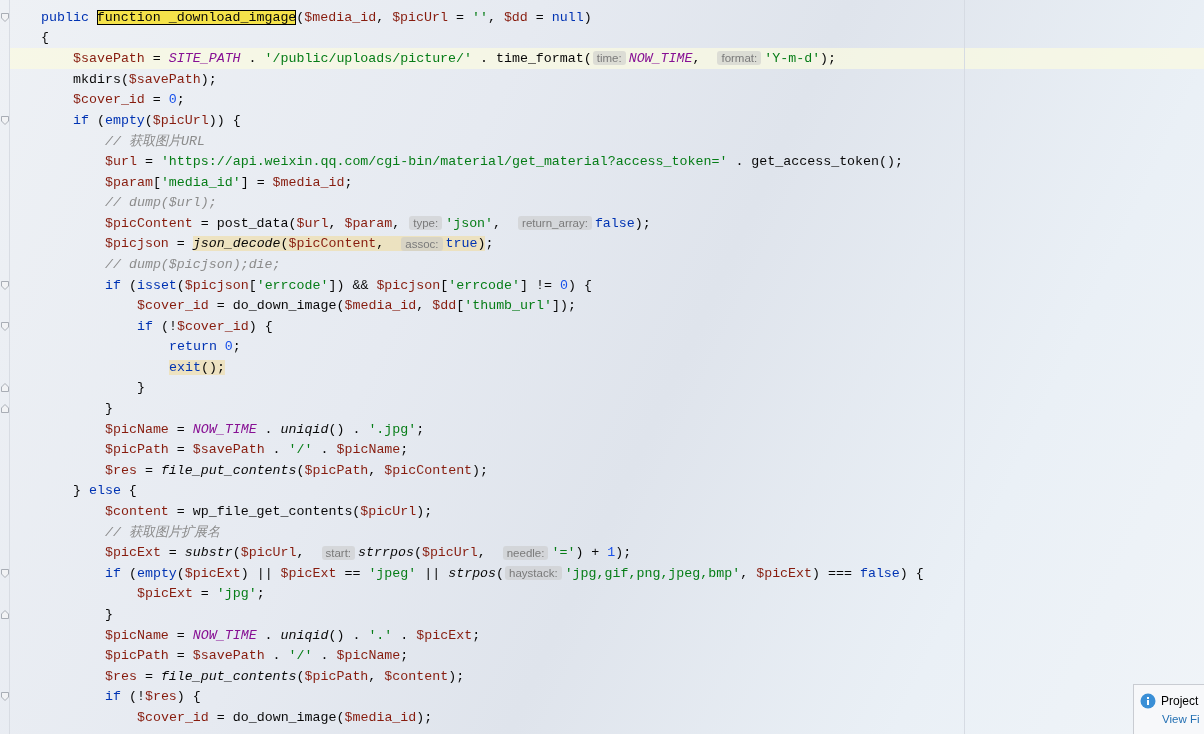 Image resolution: width=1204 pixels, height=734 pixels. What do you see at coordinates (236, 244) in the screenshot?
I see `code-token: json_decode` at bounding box center [236, 244].